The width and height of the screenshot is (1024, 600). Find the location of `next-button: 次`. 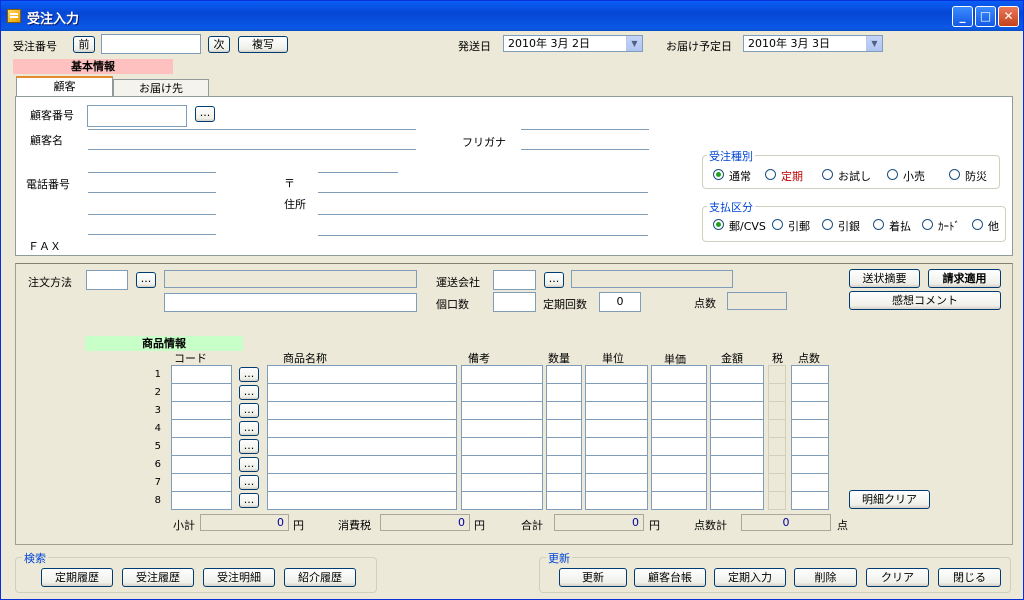

next-button: 次 is located at coordinates (219, 44).